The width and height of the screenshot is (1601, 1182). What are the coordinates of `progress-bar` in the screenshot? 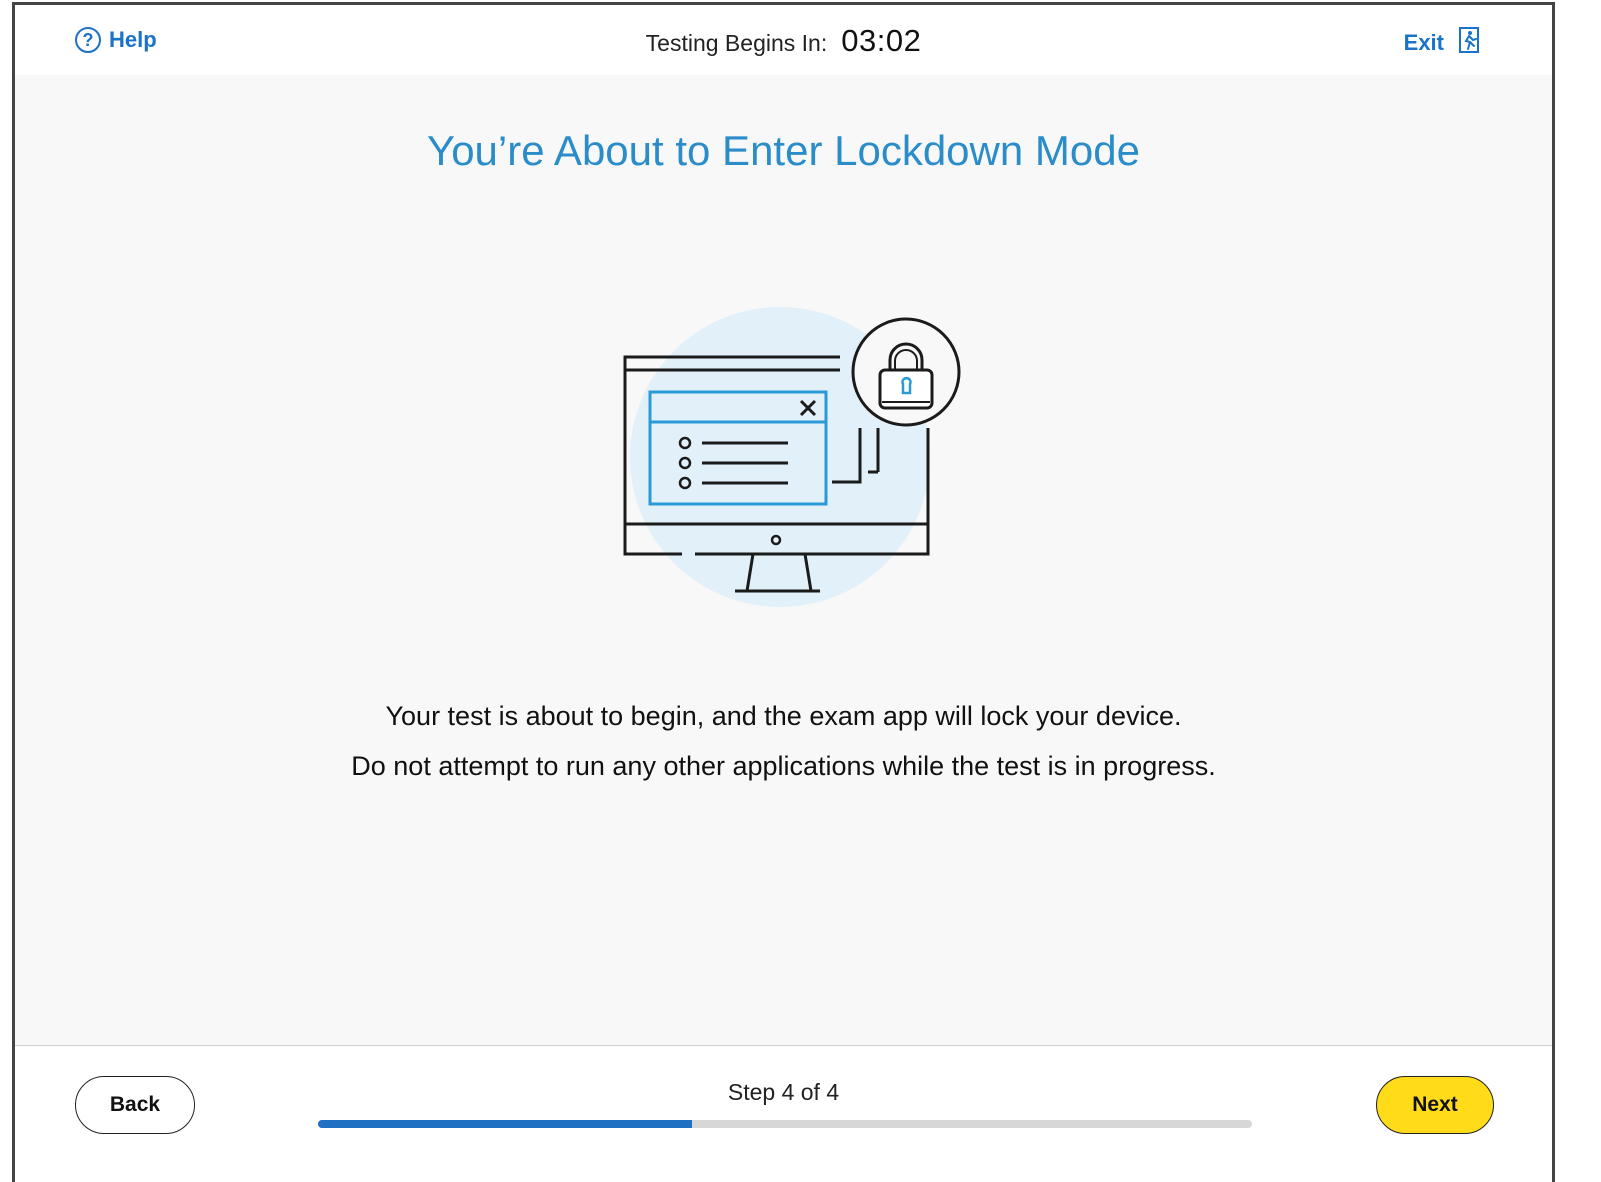 It's located at (785, 1124).